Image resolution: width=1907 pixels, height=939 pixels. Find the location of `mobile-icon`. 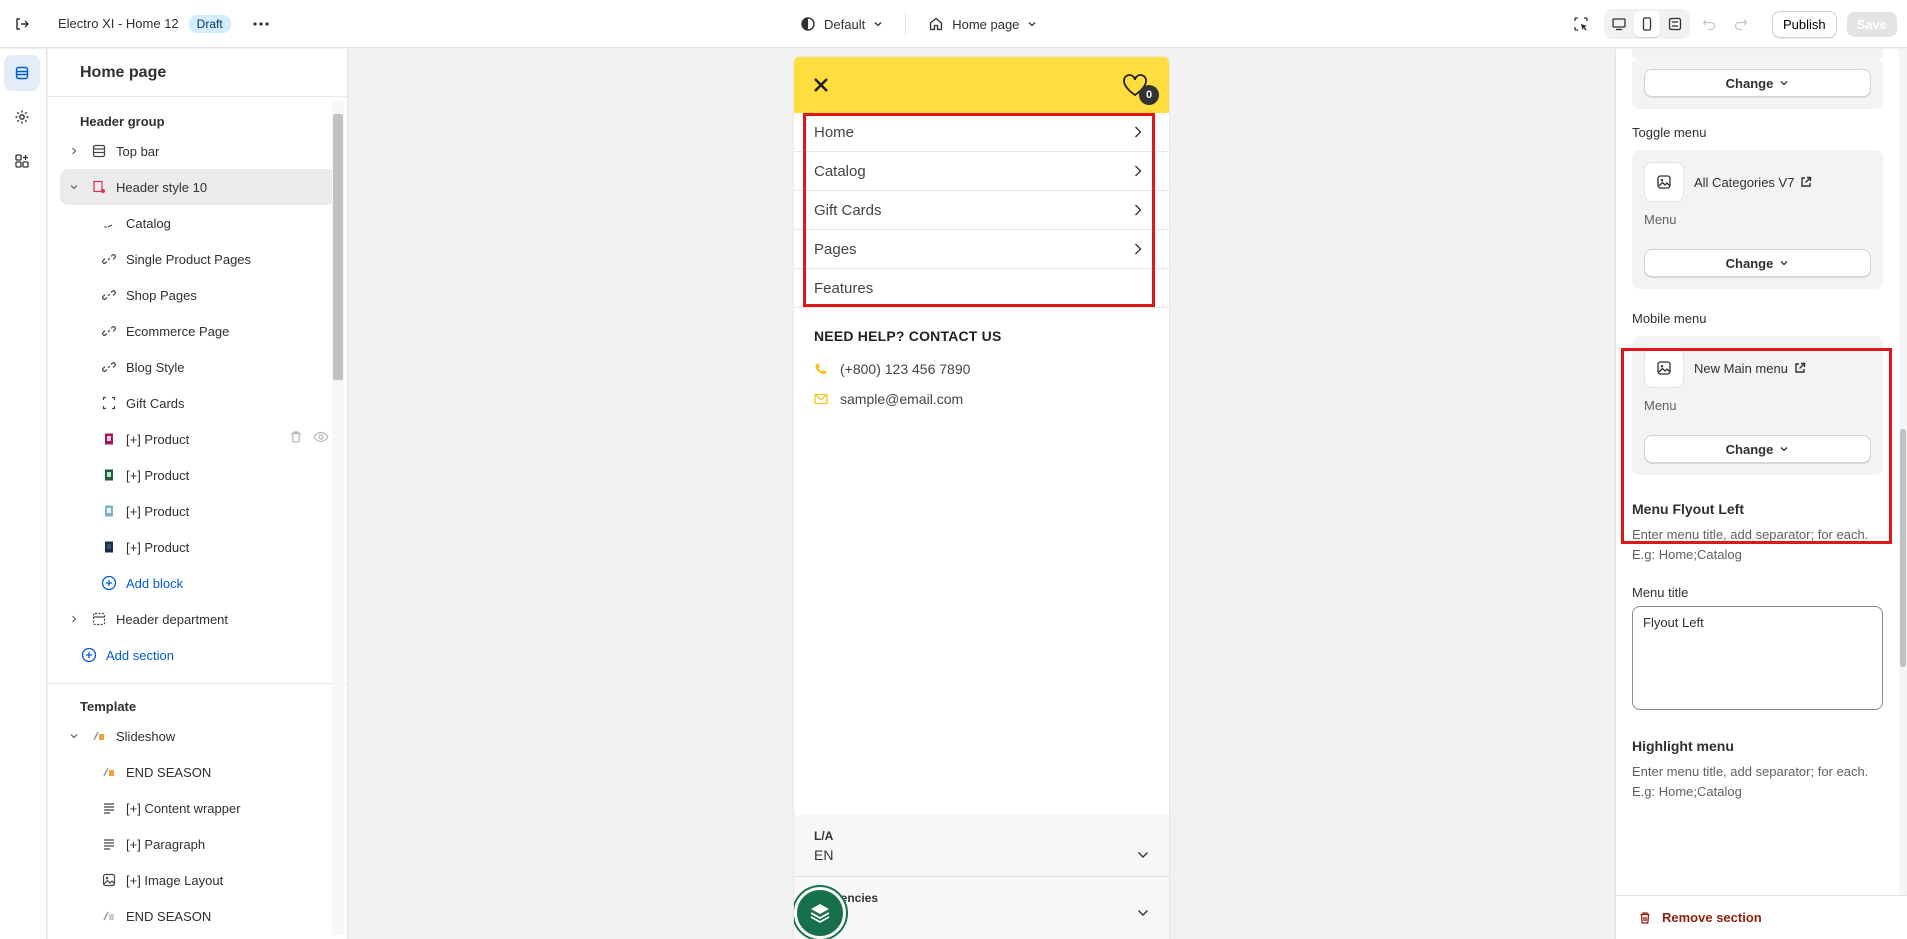

mobile-icon is located at coordinates (1646, 24).